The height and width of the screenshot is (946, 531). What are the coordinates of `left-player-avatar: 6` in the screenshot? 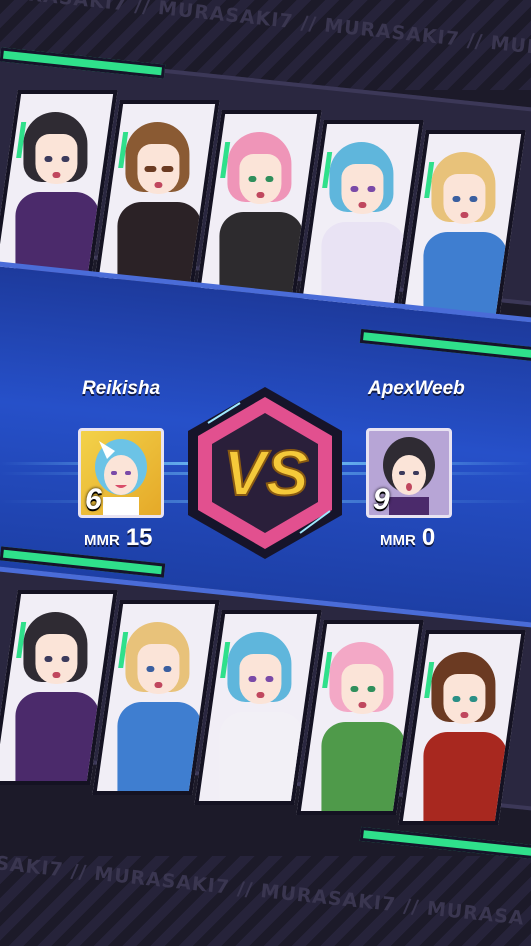 It's located at (121, 473).